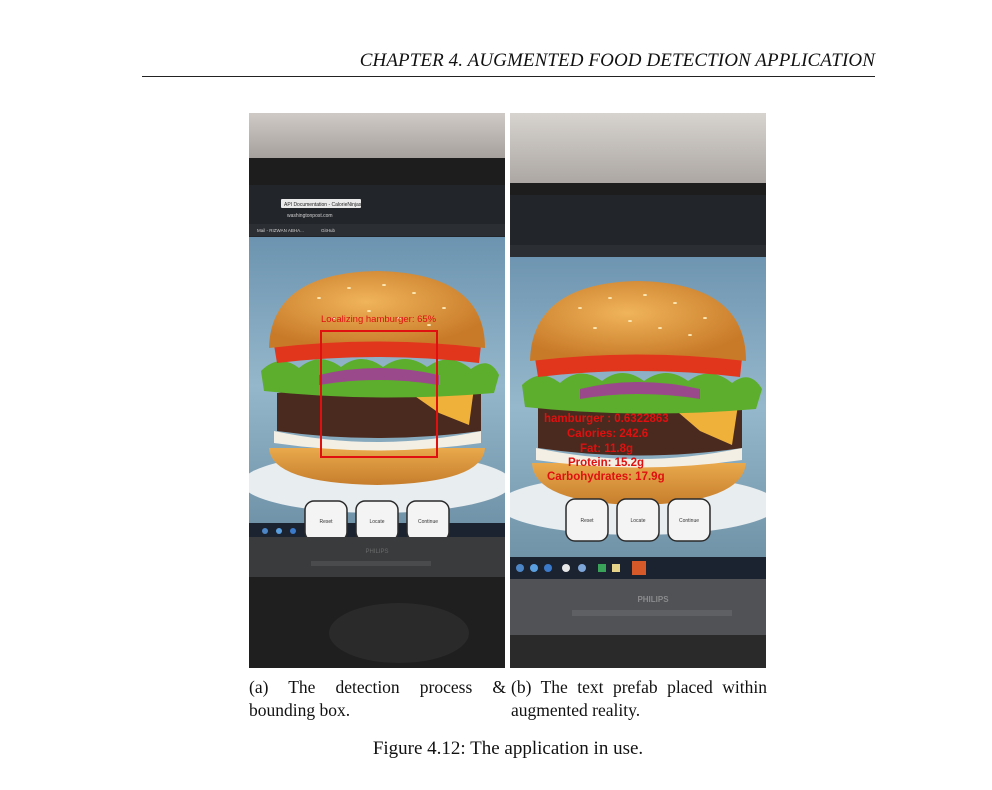 This screenshot has height=790, width=992. What do you see at coordinates (606, 449) in the screenshot?
I see `fat-text: Fat: 11.8g` at bounding box center [606, 449].